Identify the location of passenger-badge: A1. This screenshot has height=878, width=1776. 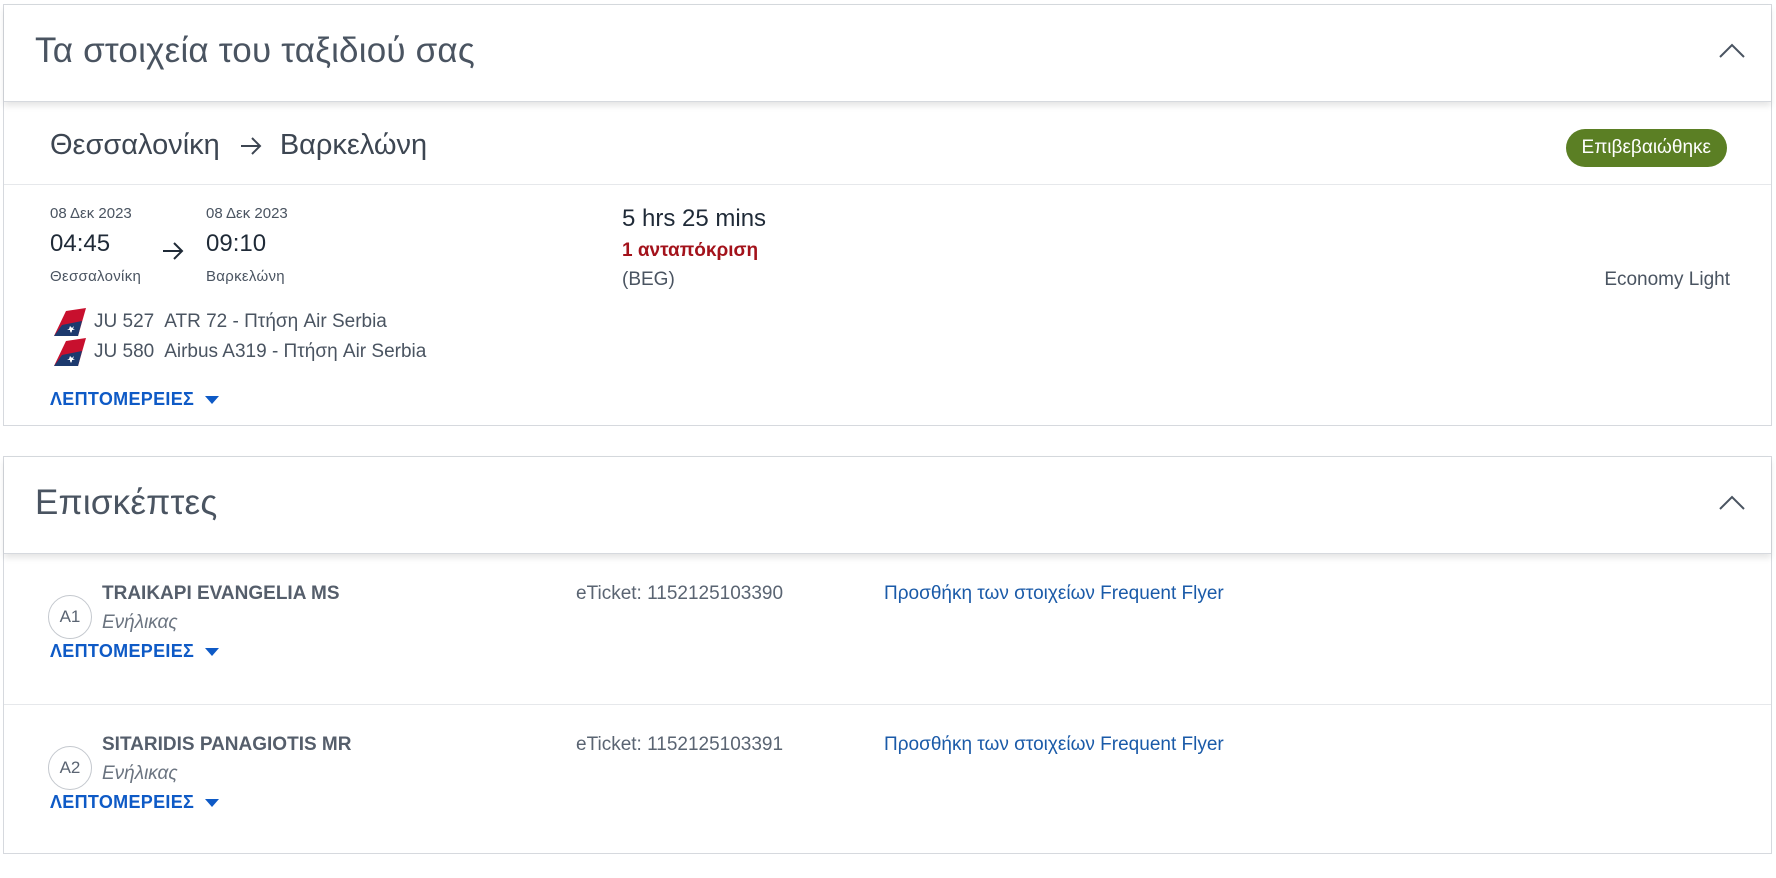
(70, 617).